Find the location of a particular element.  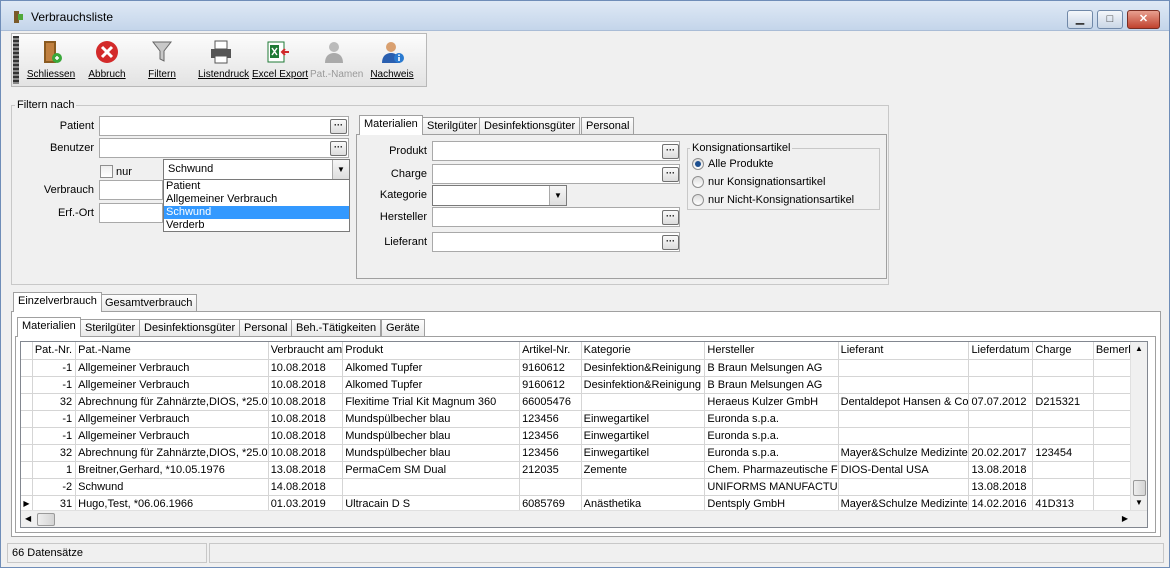

horizontal-scrollbar: ◀ ▶ is located at coordinates (584, 518).